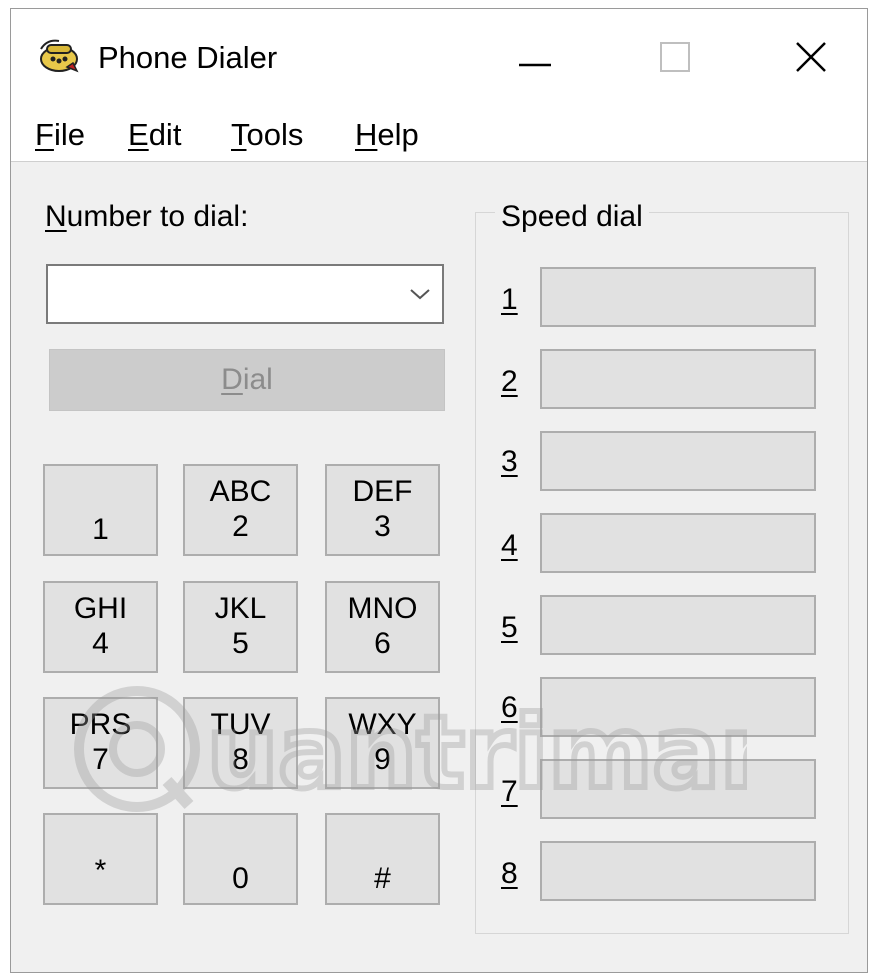 Image resolution: width=870 pixels, height=975 pixels. Describe the element at coordinates (509, 627) in the screenshot. I see `speed-dial-number-5: 5` at that location.